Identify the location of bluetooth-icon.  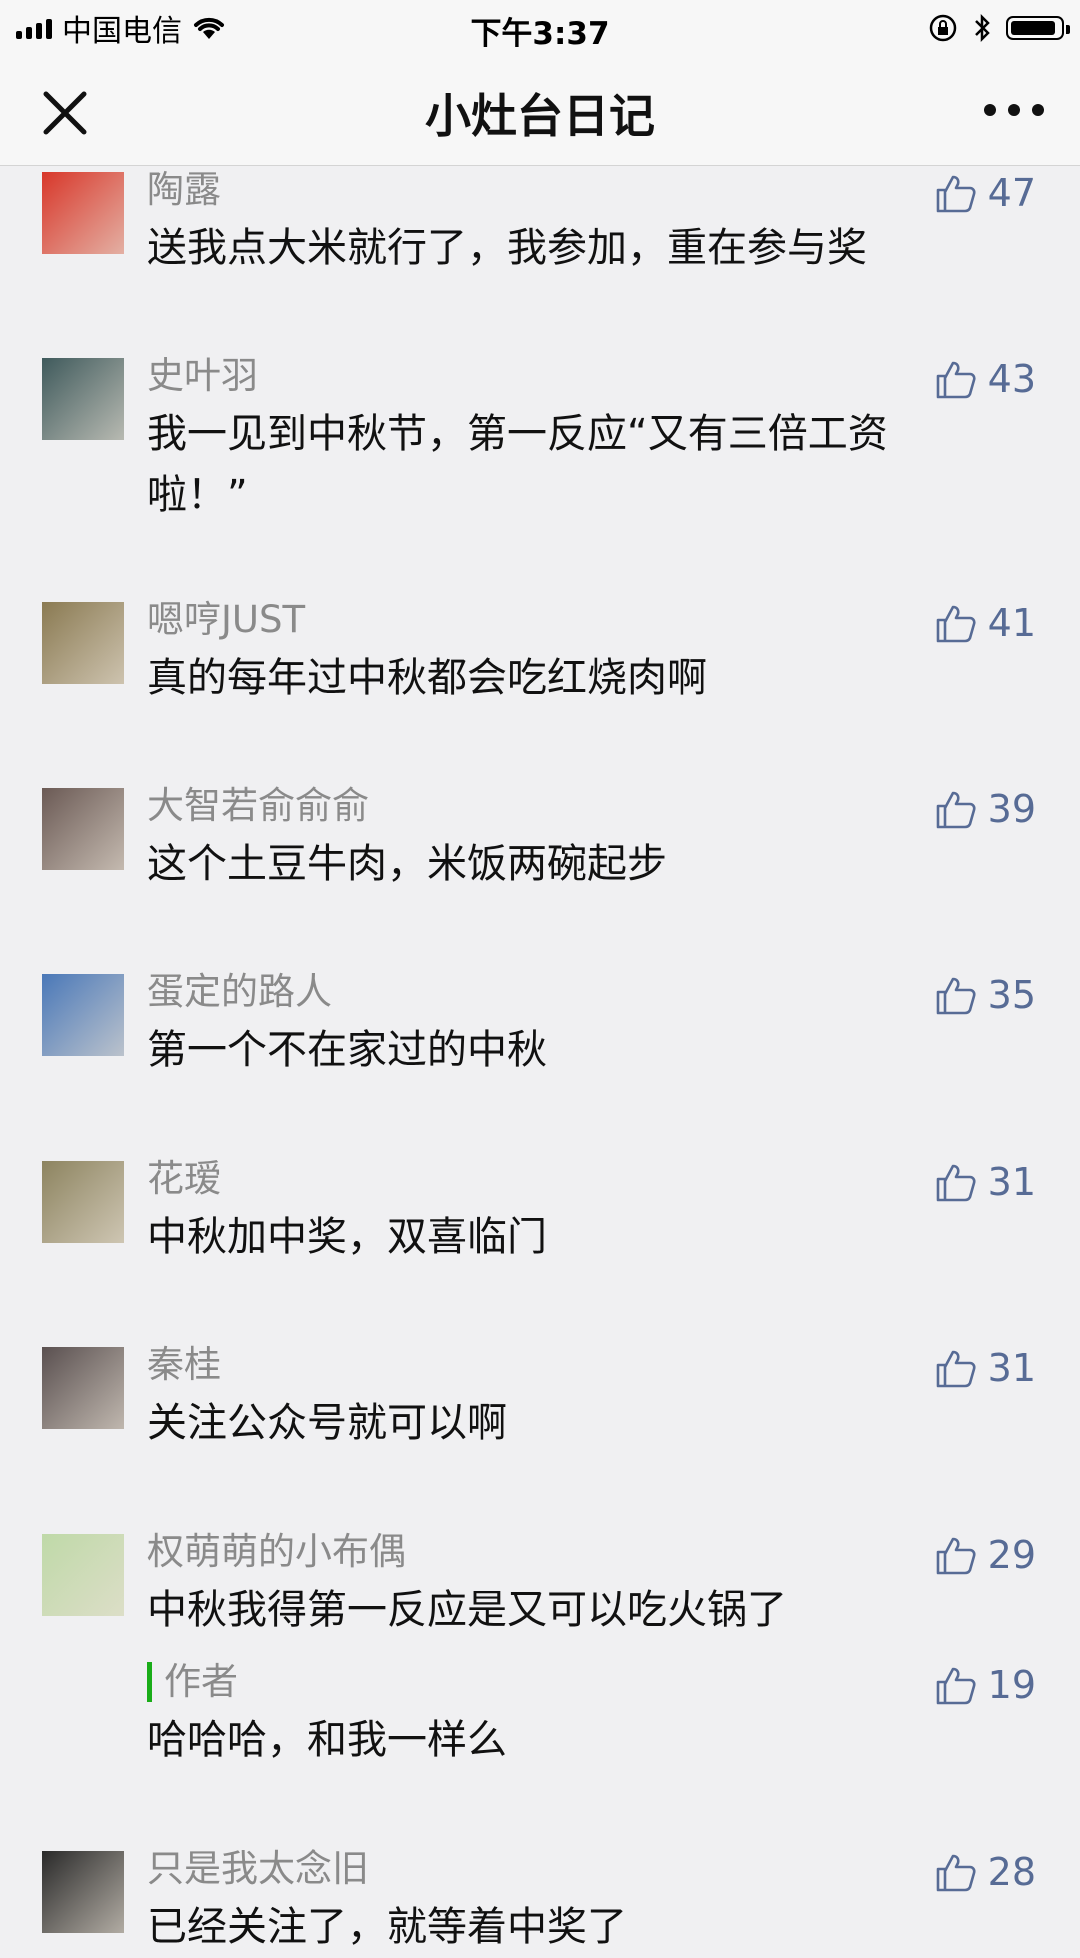
(982, 28).